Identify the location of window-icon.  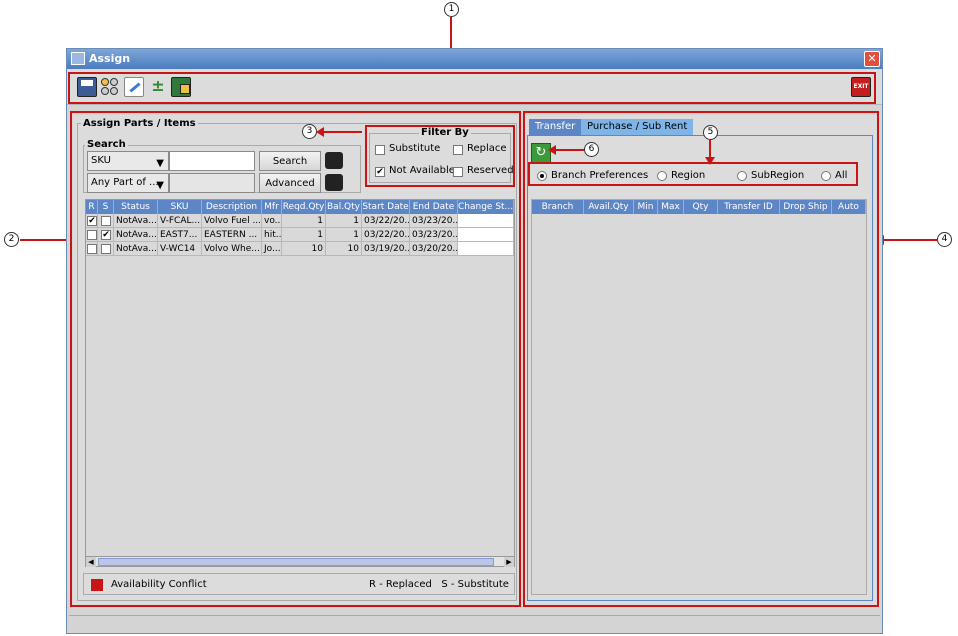
(78, 58).